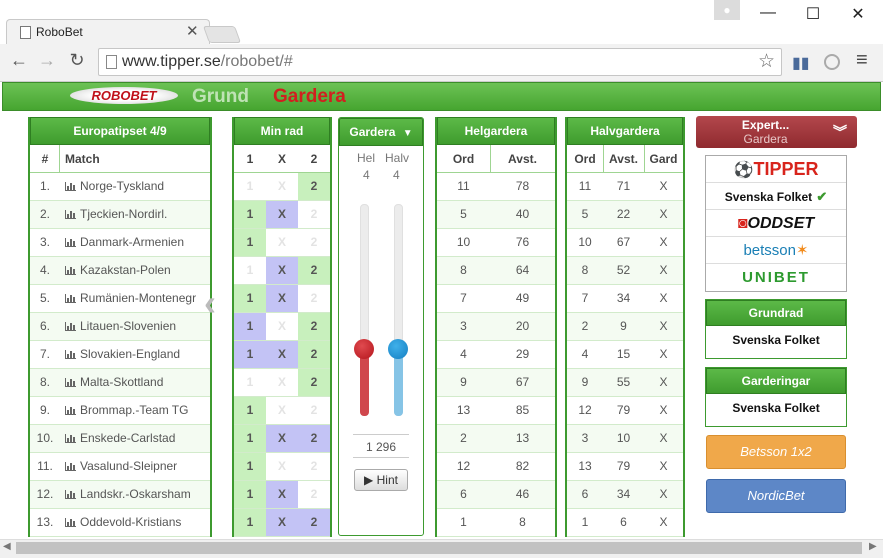  What do you see at coordinates (135, 522) in the screenshot?
I see `match-name-cell: Oddevold-Kristians` at bounding box center [135, 522].